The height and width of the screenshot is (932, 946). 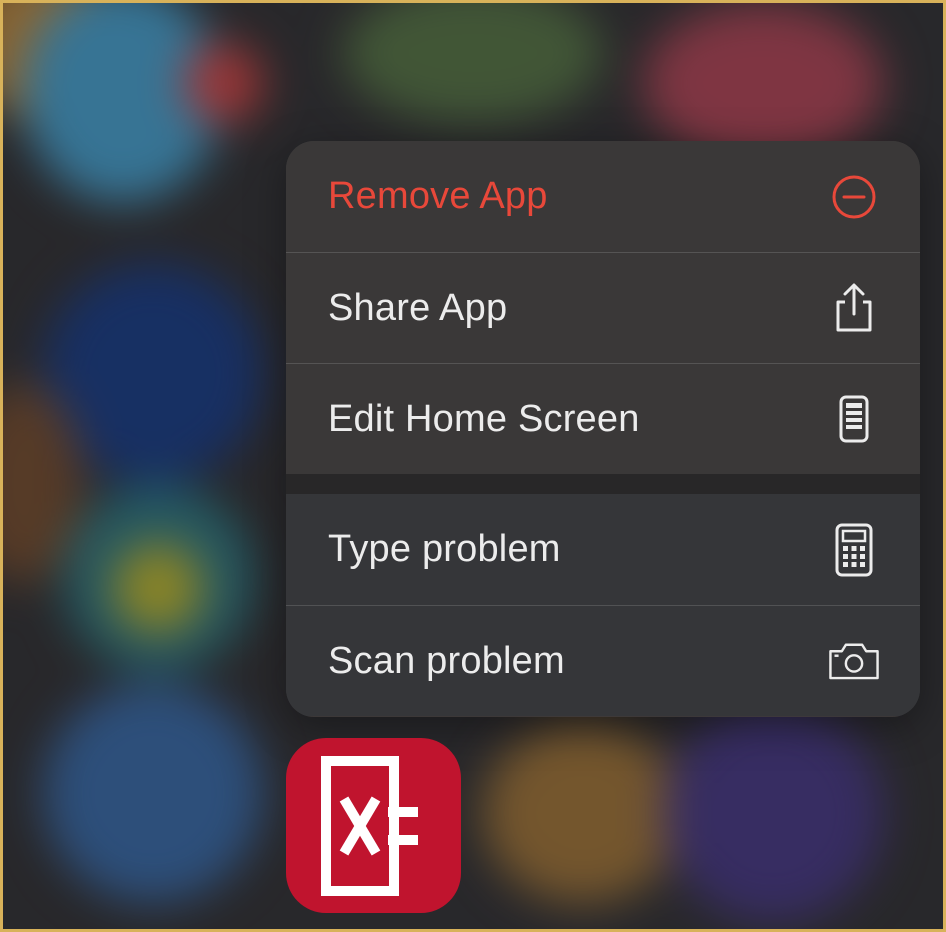 What do you see at coordinates (418, 307) in the screenshot?
I see `share-app-label: Share App` at bounding box center [418, 307].